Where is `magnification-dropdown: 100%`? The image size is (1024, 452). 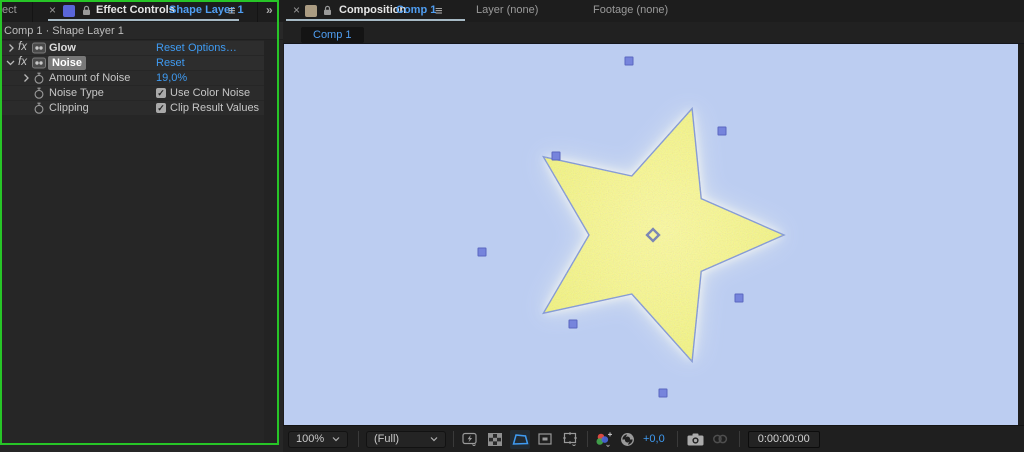 magnification-dropdown: 100% is located at coordinates (318, 439).